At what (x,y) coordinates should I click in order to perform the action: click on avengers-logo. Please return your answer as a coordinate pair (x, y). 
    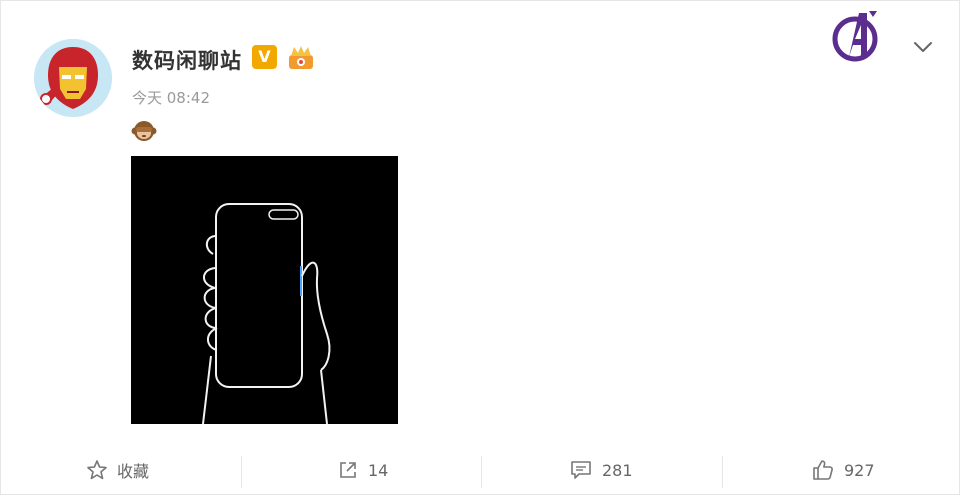
    Looking at the image, I should click on (855, 39).